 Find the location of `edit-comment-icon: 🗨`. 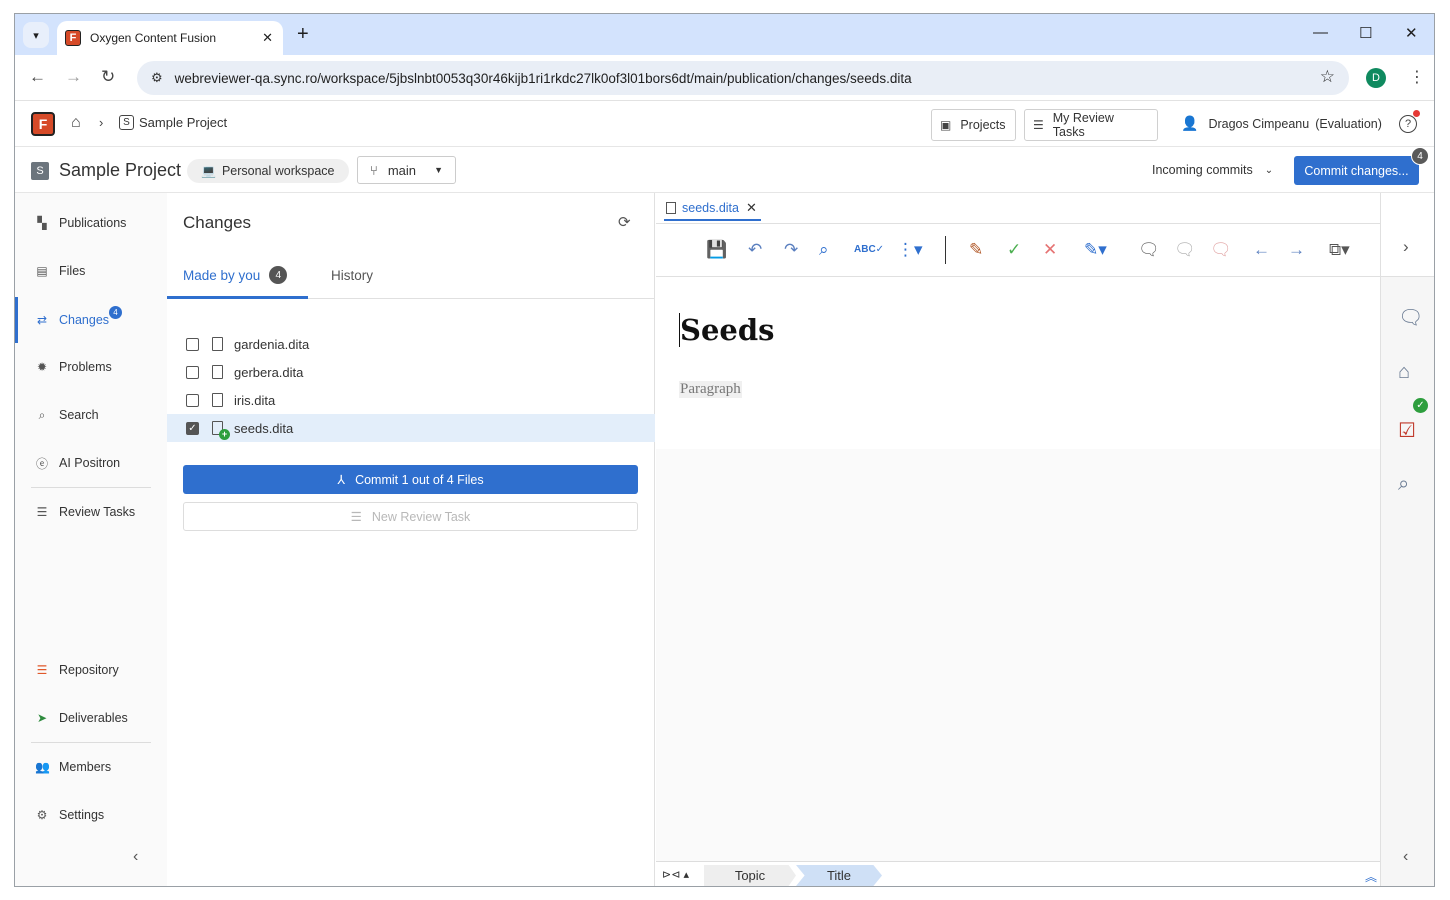

edit-comment-icon: 🗨 is located at coordinates (1185, 250).